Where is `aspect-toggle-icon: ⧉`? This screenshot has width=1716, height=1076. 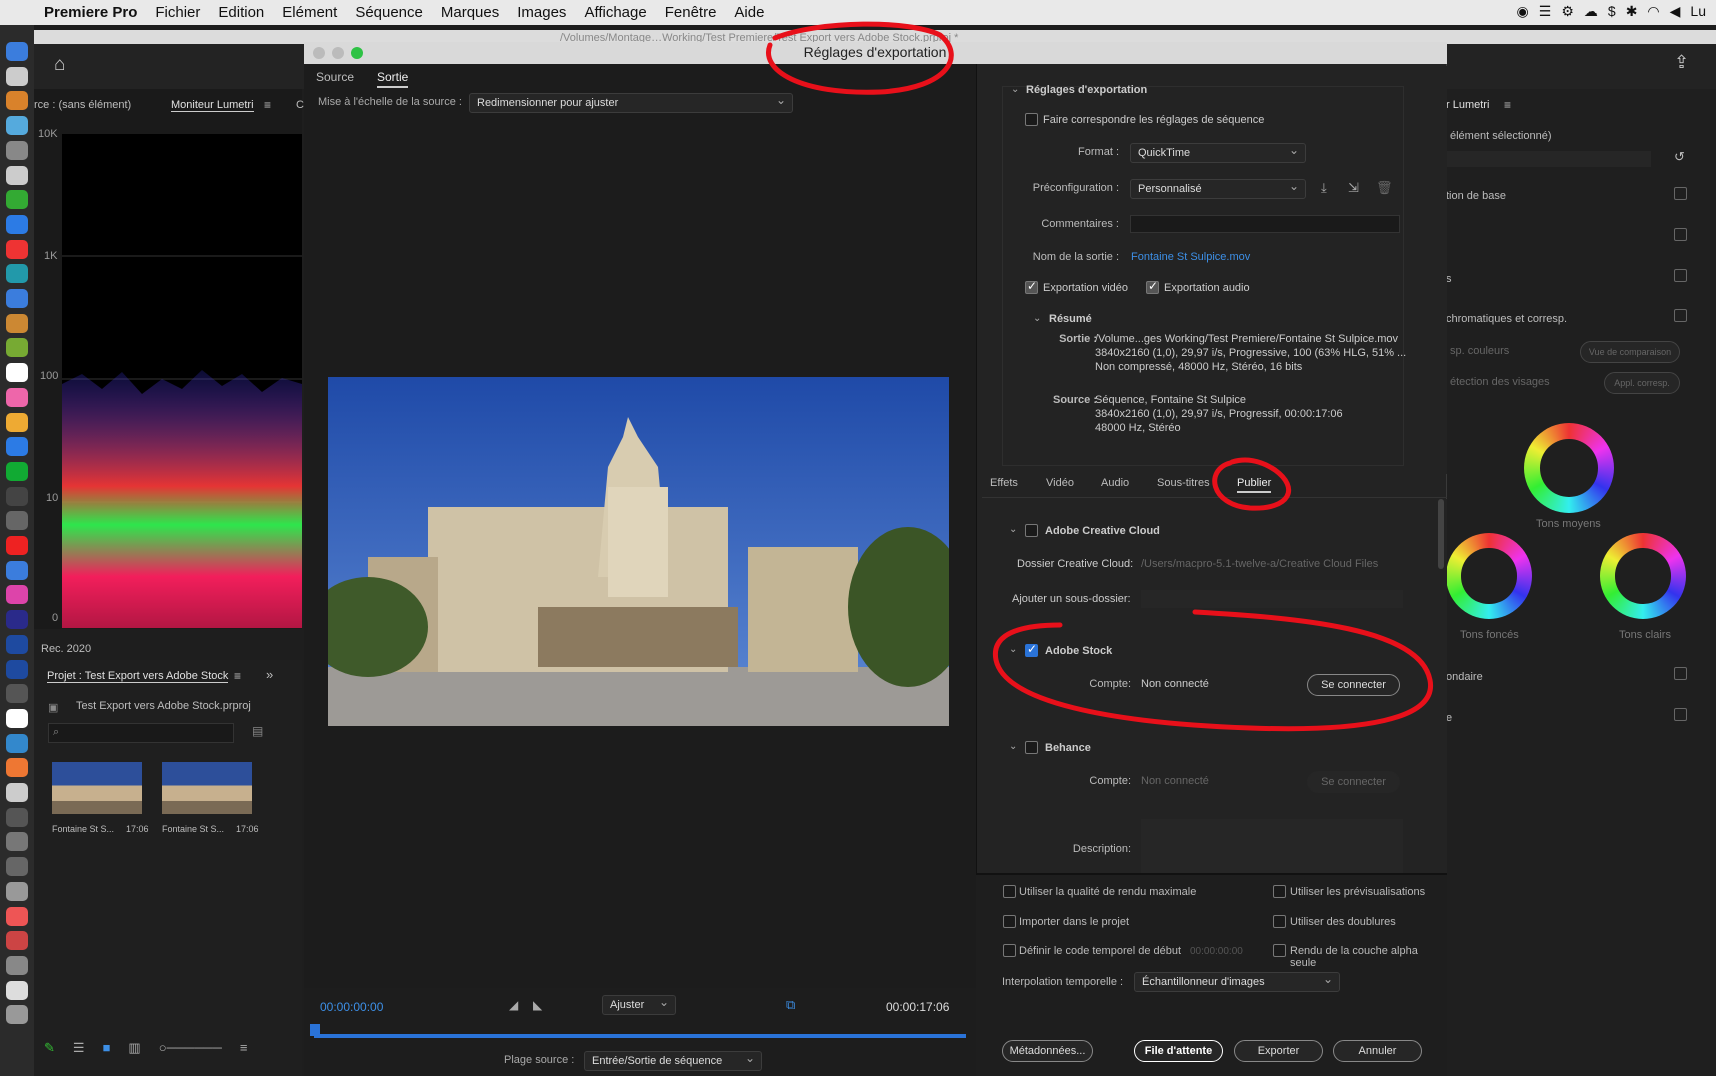
aspect-toggle-icon: ⧉ is located at coordinates (790, 1005).